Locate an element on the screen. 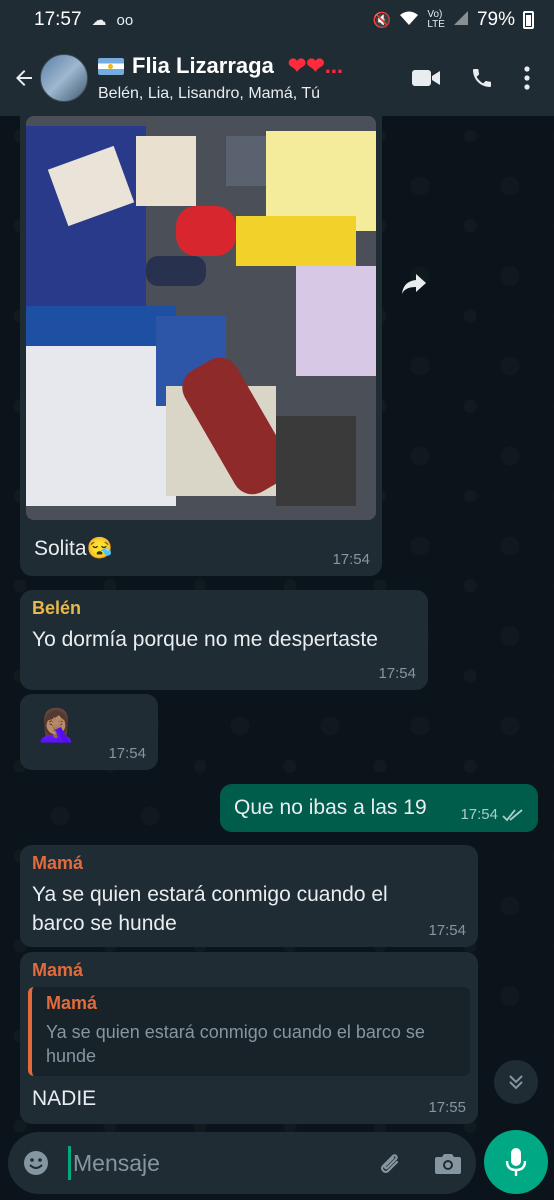 This screenshot has height=1200, width=554. paperclip-icon is located at coordinates (390, 1163).